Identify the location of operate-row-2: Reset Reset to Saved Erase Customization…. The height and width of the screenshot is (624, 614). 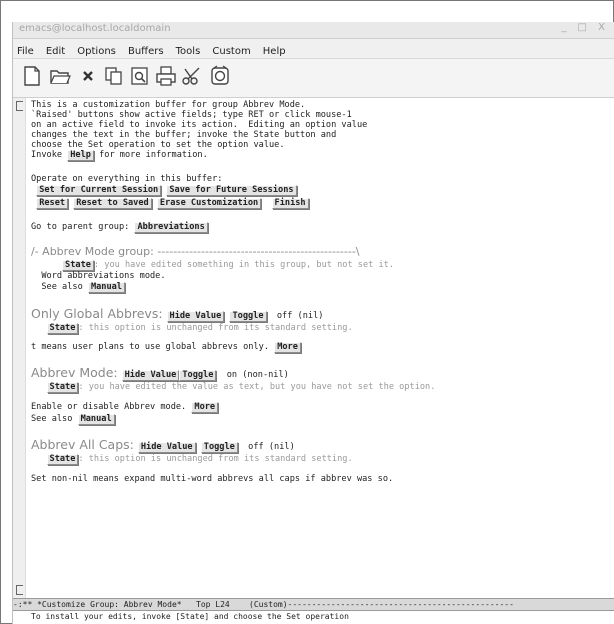
(170, 203).